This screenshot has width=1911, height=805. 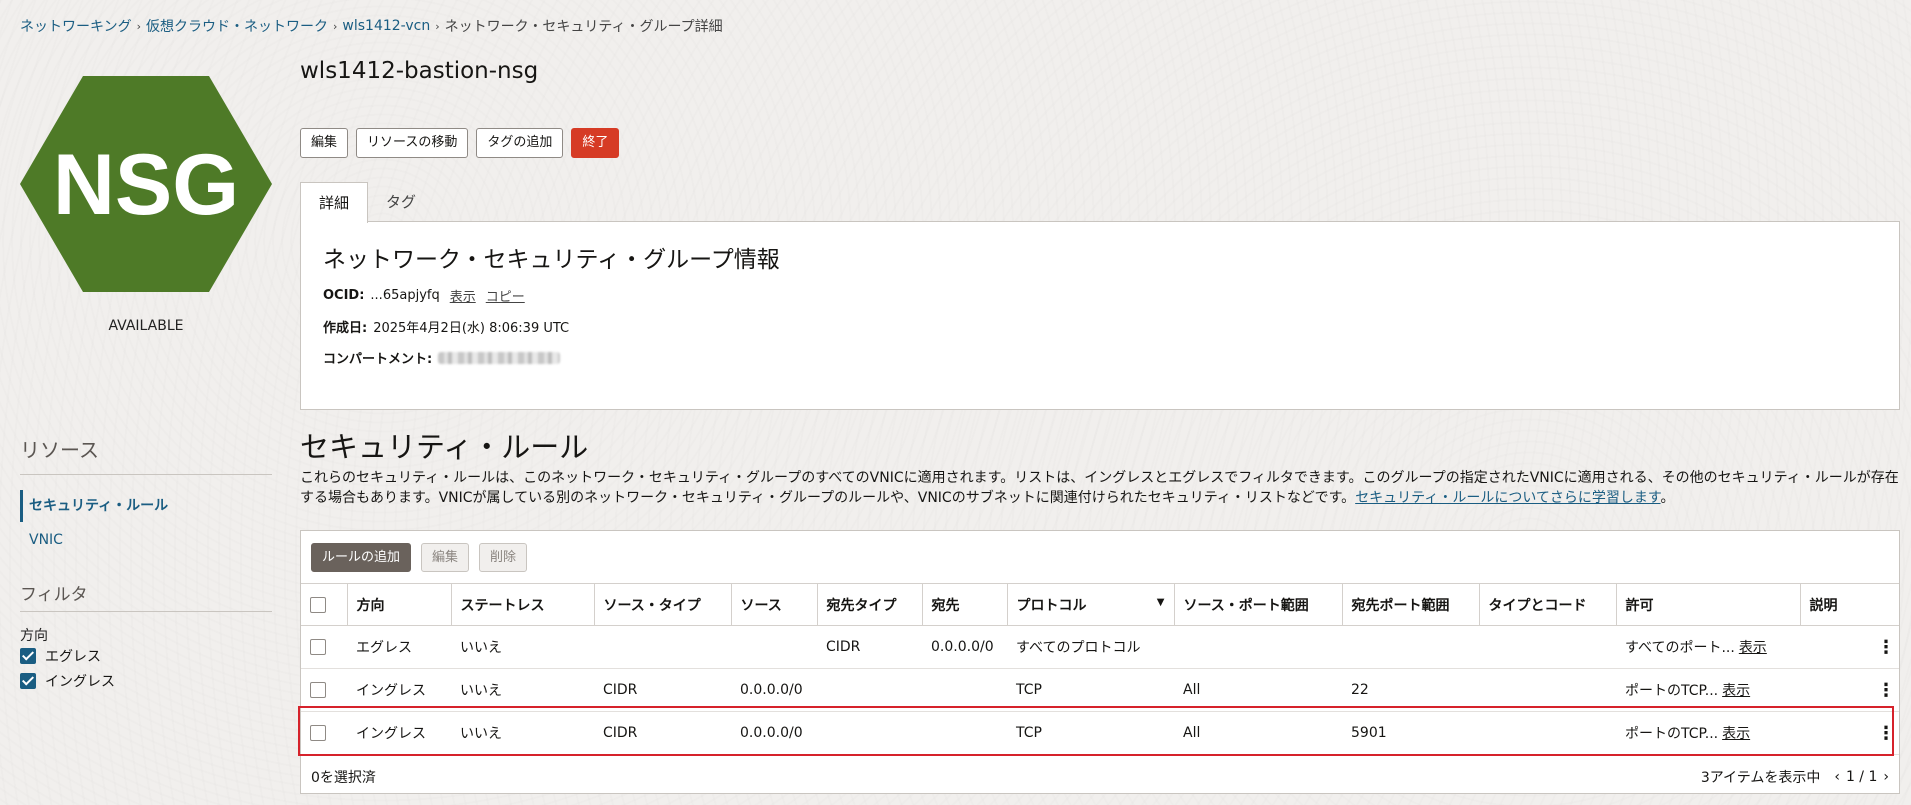 I want to click on col-dest-port: 宛先ポート範囲, so click(x=1411, y=604).